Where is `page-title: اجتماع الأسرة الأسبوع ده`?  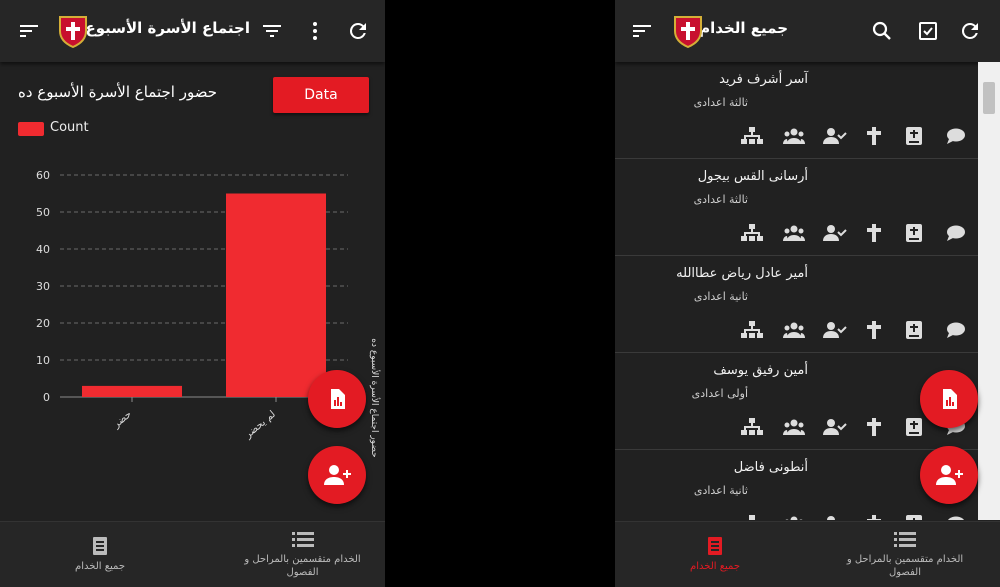
page-title: اجتماع الأسرة الأسبوع ده is located at coordinates (156, 28).